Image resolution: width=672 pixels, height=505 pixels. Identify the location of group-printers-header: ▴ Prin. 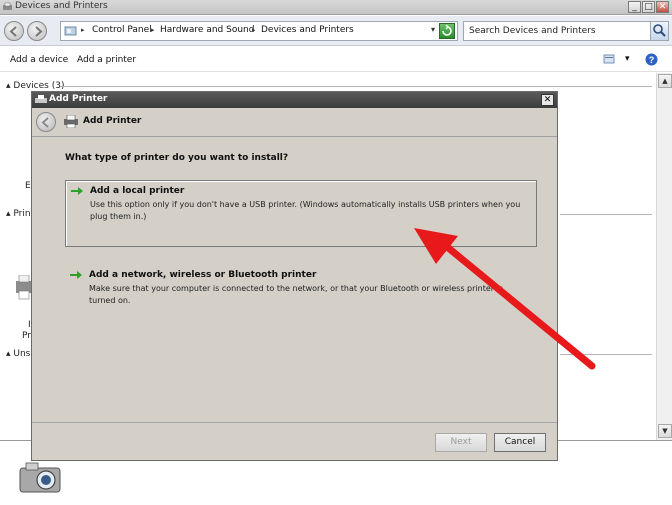
(18, 214).